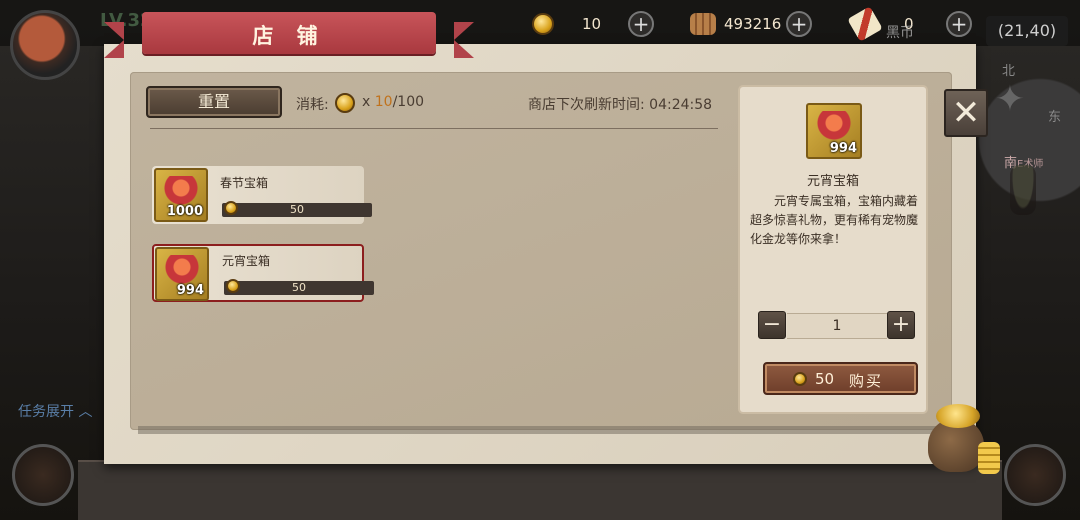 This screenshot has height=520, width=1080. I want to click on item-name: 元宵宝箱, so click(246, 261).